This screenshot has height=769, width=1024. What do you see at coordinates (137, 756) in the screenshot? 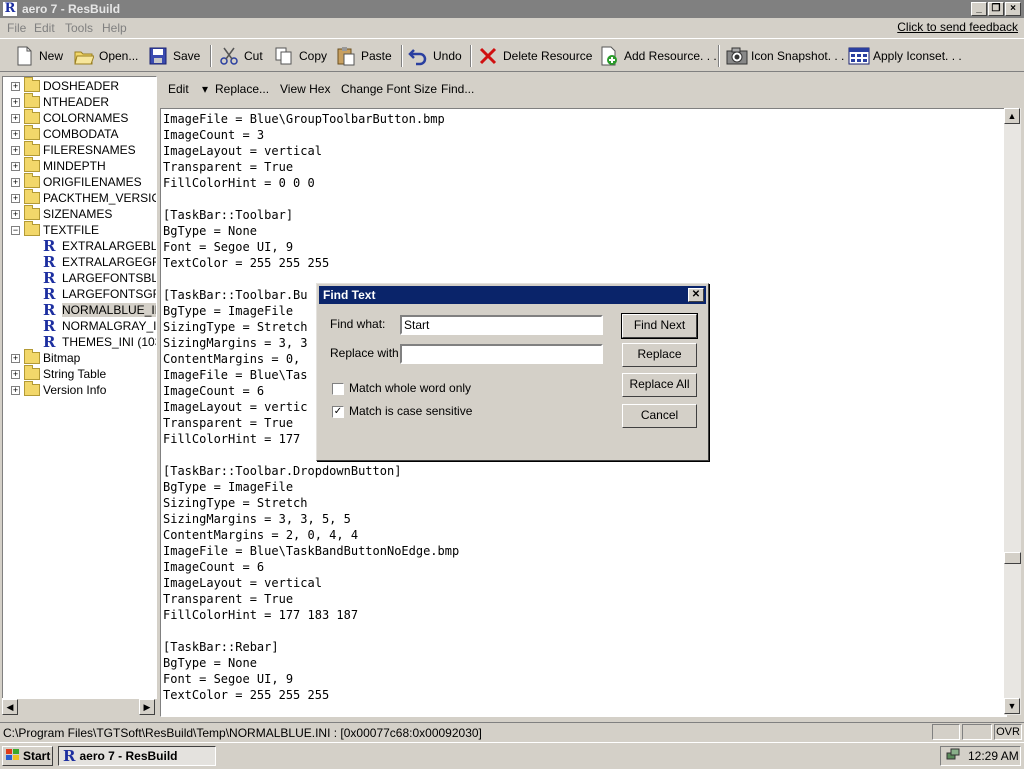
I see `taskbar-app-button: R aero 7 - ResBuild` at bounding box center [137, 756].